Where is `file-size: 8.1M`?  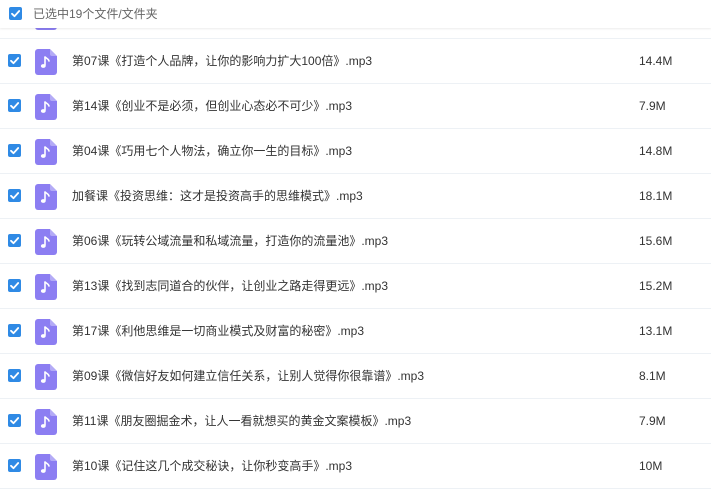
file-size: 8.1M is located at coordinates (652, 376).